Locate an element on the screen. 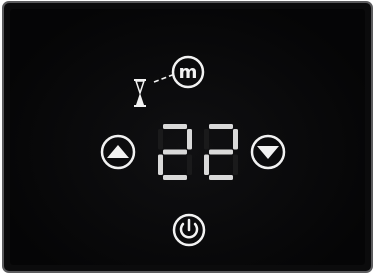 This screenshot has height=275, width=376. temperature-up-button is located at coordinates (118, 152).